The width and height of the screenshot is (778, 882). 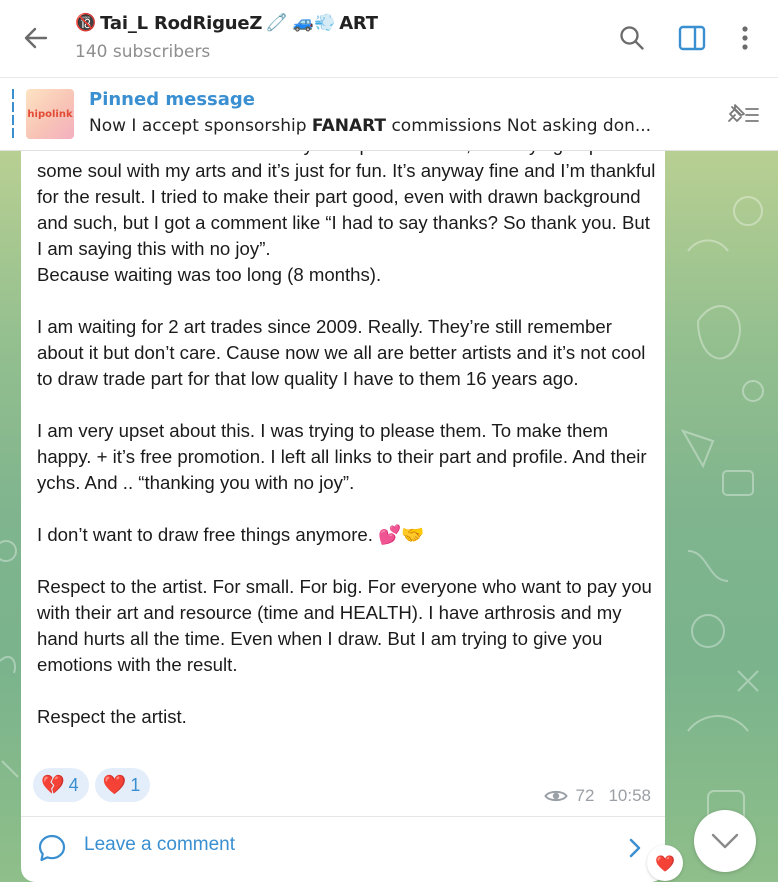 What do you see at coordinates (597, 796) in the screenshot?
I see `message-meta: 72 10:58` at bounding box center [597, 796].